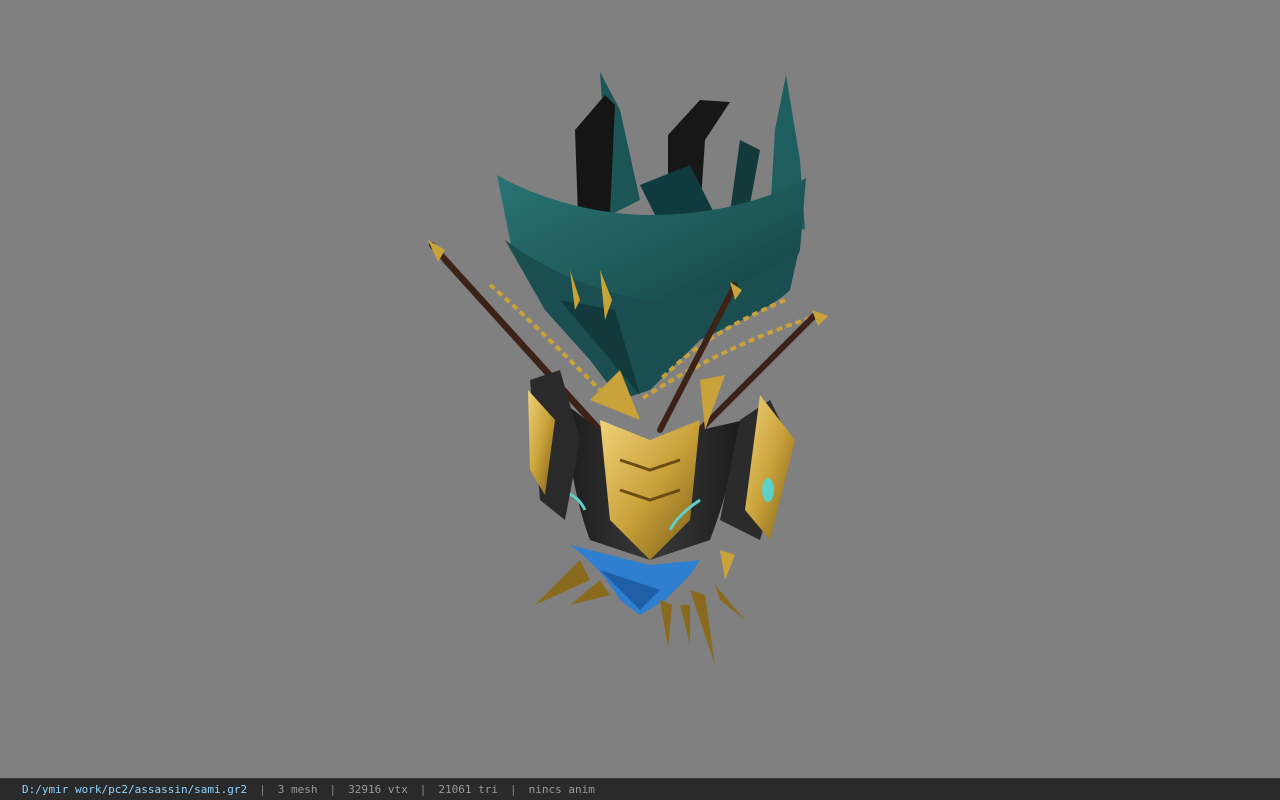 This screenshot has height=800, width=1280. I want to click on vertex-count: 32916 vtx, so click(378, 789).